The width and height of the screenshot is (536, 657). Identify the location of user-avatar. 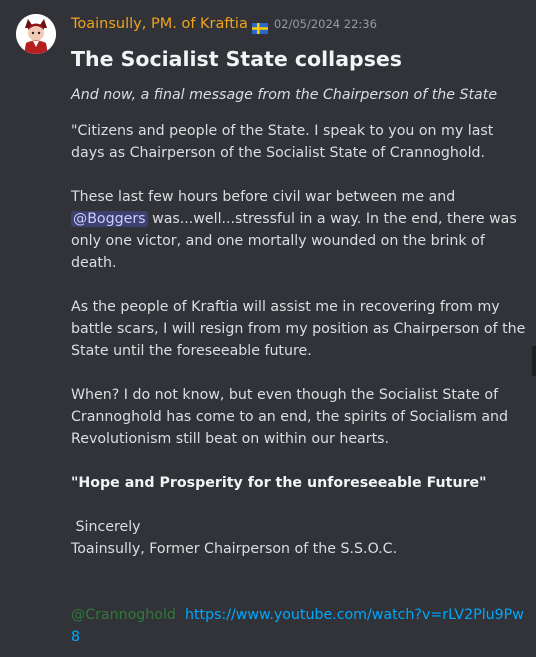
(36, 34).